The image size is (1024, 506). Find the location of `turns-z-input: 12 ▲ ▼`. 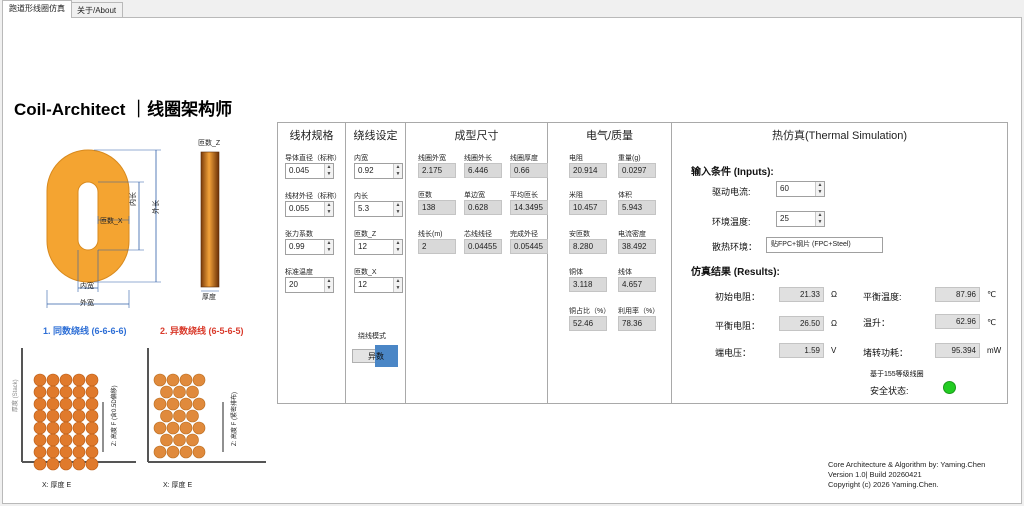

turns-z-input: 12 ▲ ▼ is located at coordinates (378, 247).